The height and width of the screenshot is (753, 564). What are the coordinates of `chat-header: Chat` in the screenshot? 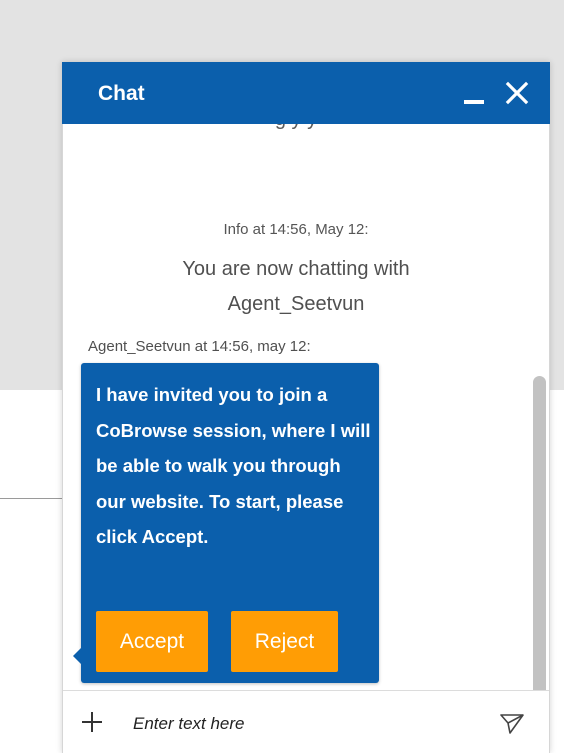 It's located at (306, 93).